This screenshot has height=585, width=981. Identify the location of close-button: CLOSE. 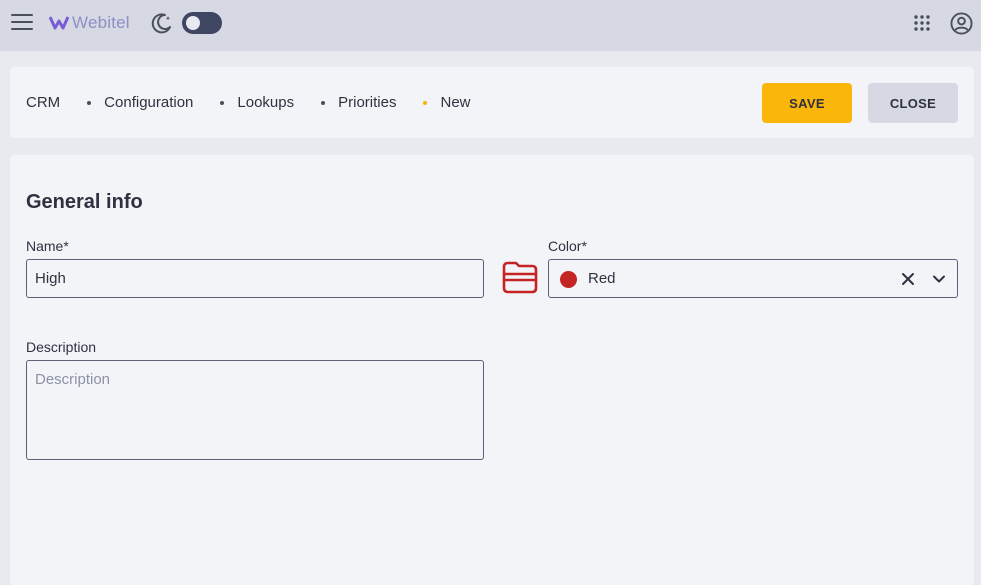
(913, 103).